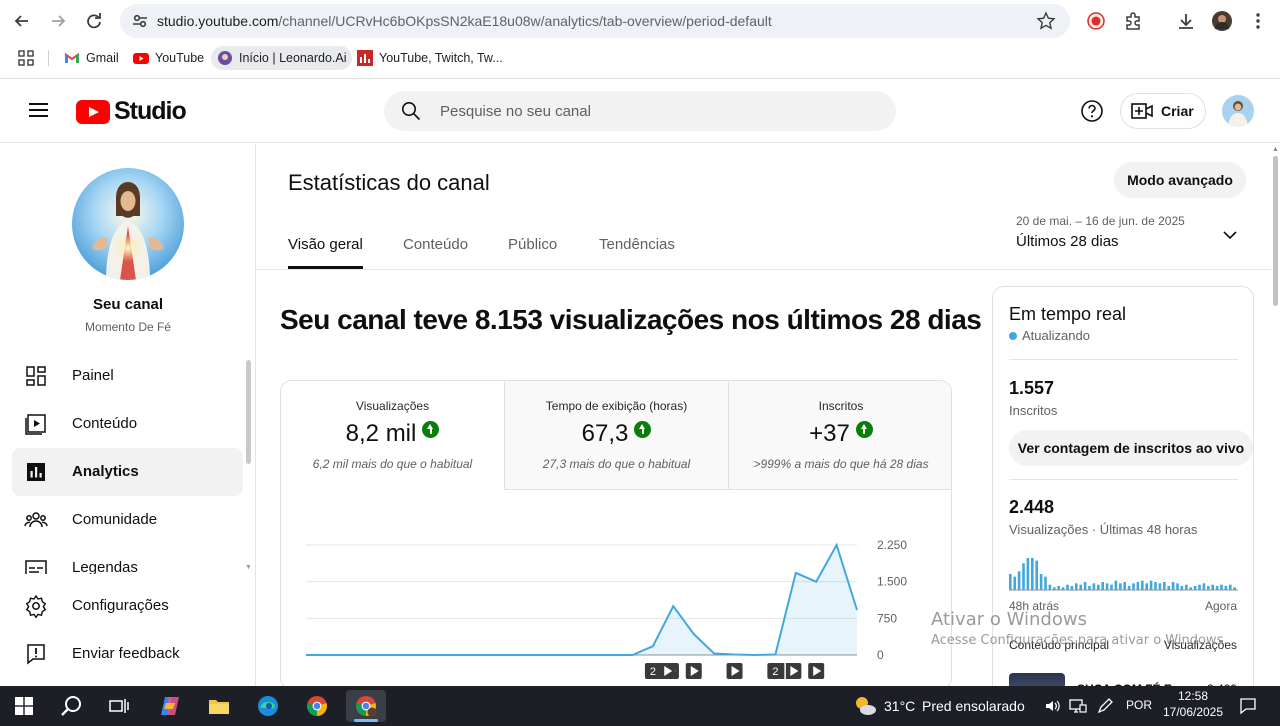 The image size is (1280, 726). Describe the element at coordinates (128, 224) in the screenshot. I see `channel-avatar` at that location.